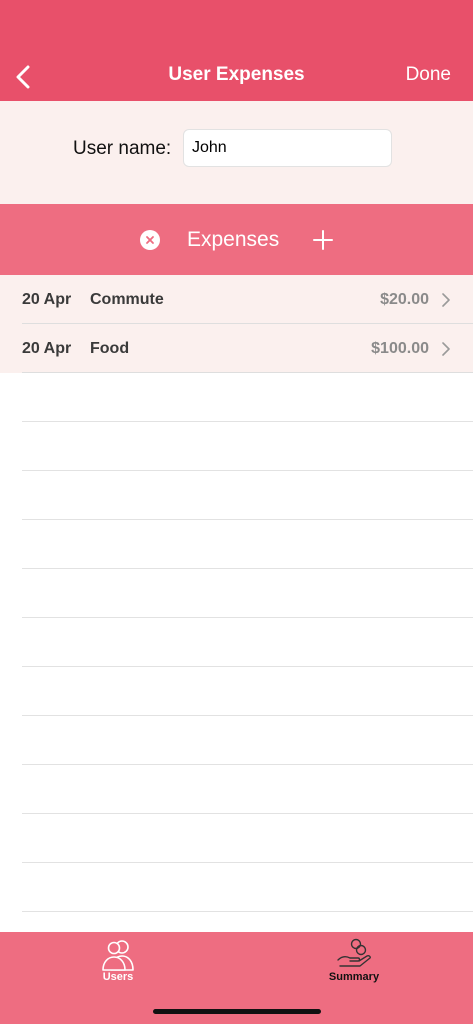 The height and width of the screenshot is (1024, 473). I want to click on summary-icon, so click(354, 952).